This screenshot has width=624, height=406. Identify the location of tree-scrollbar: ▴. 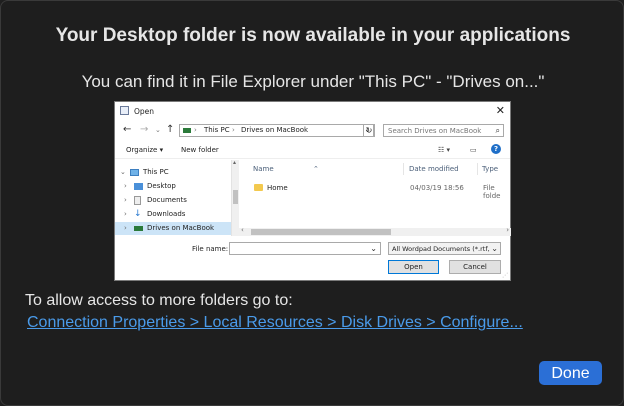
(235, 197).